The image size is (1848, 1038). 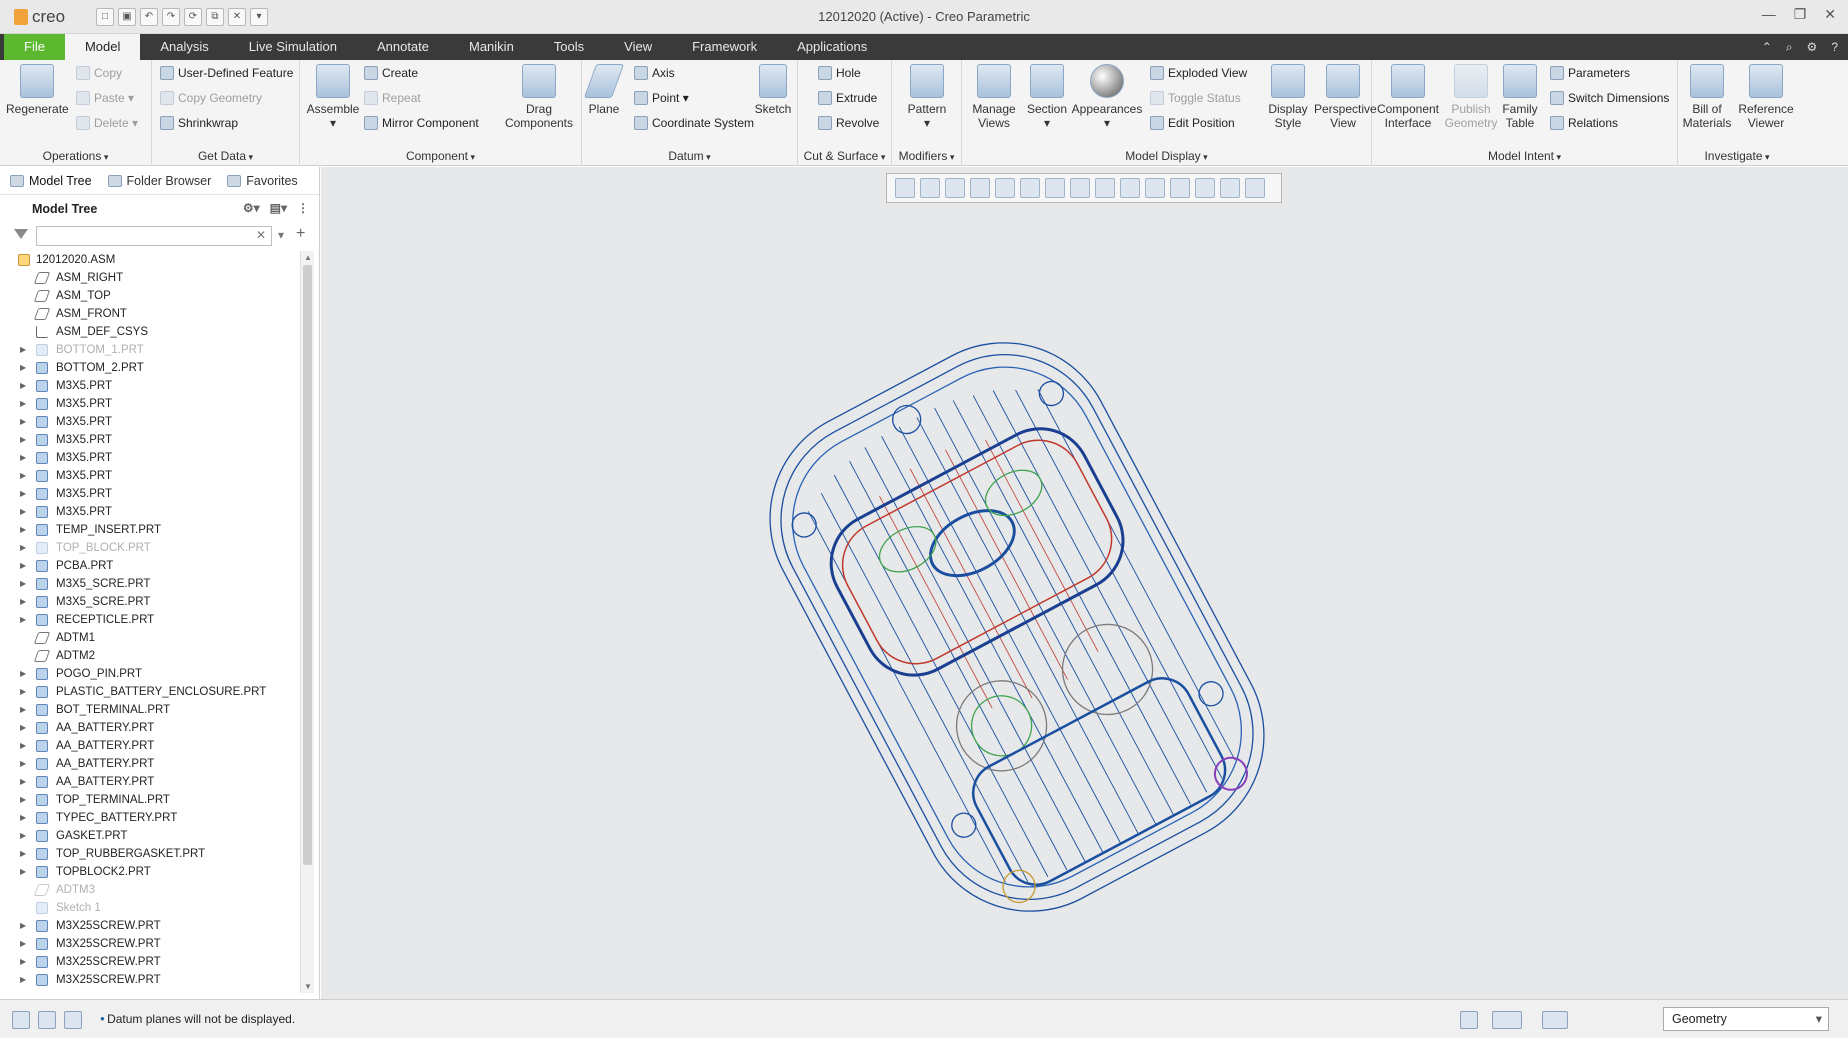 I want to click on tree-node: ▶ TOP_TERMINAL.PRT, so click(x=150, y=800).